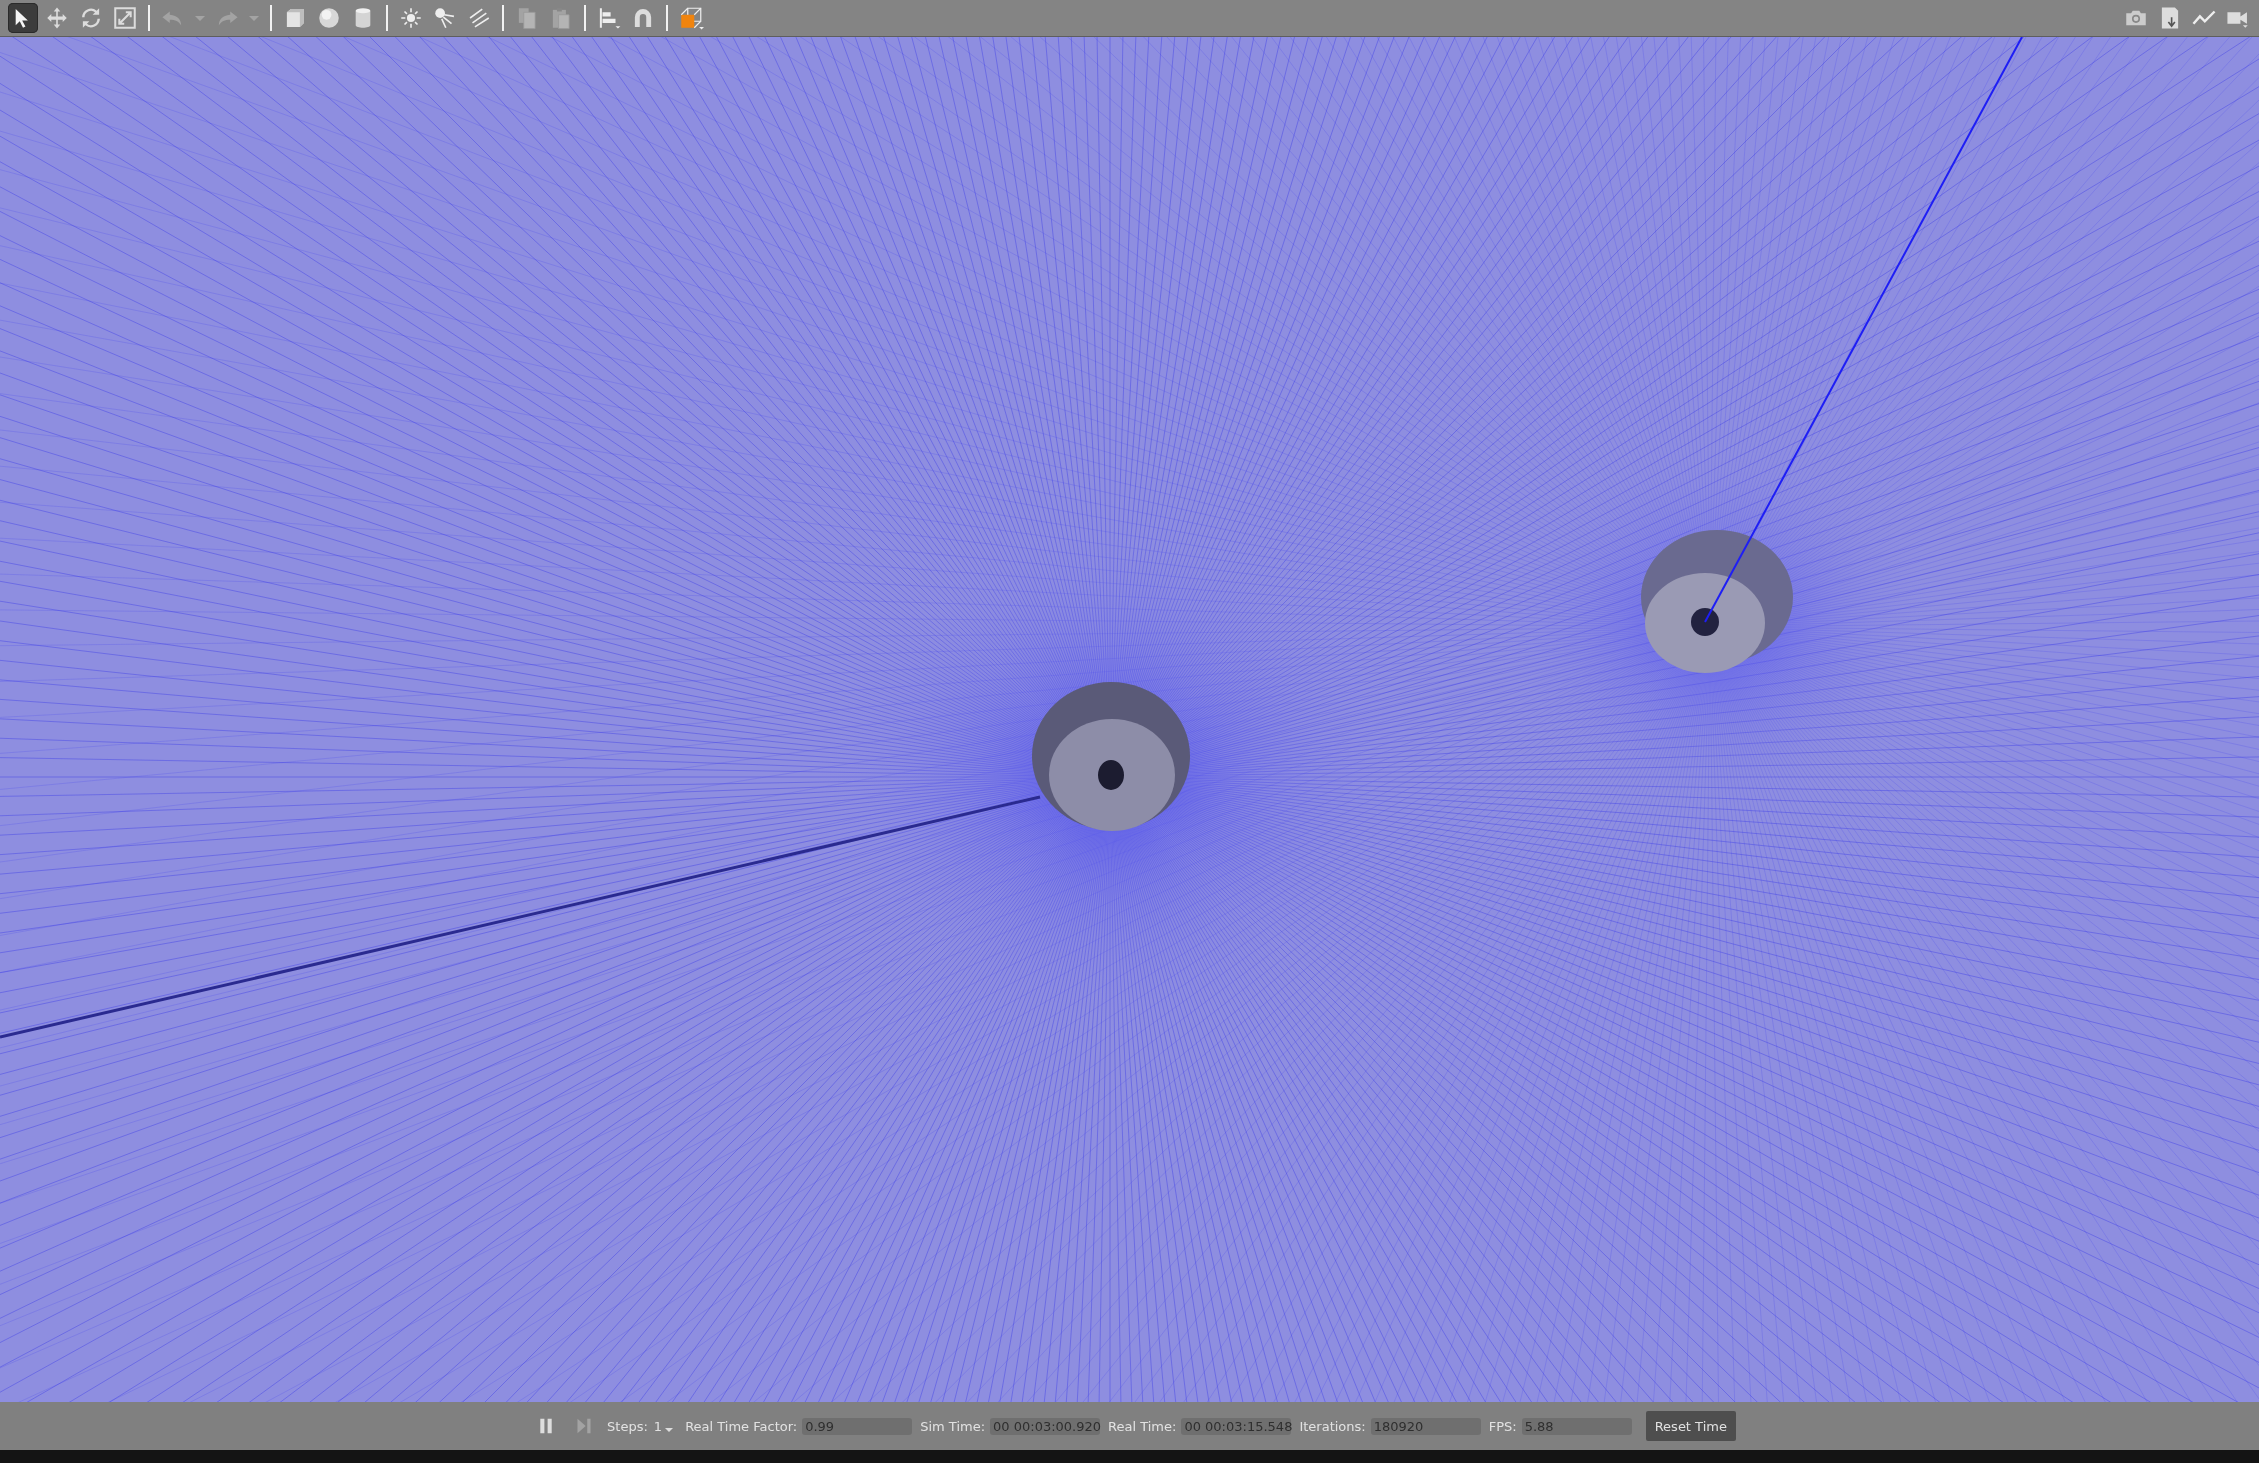 The image size is (2259, 1463). I want to click on reset-time-button: Reset Time, so click(1690, 1426).